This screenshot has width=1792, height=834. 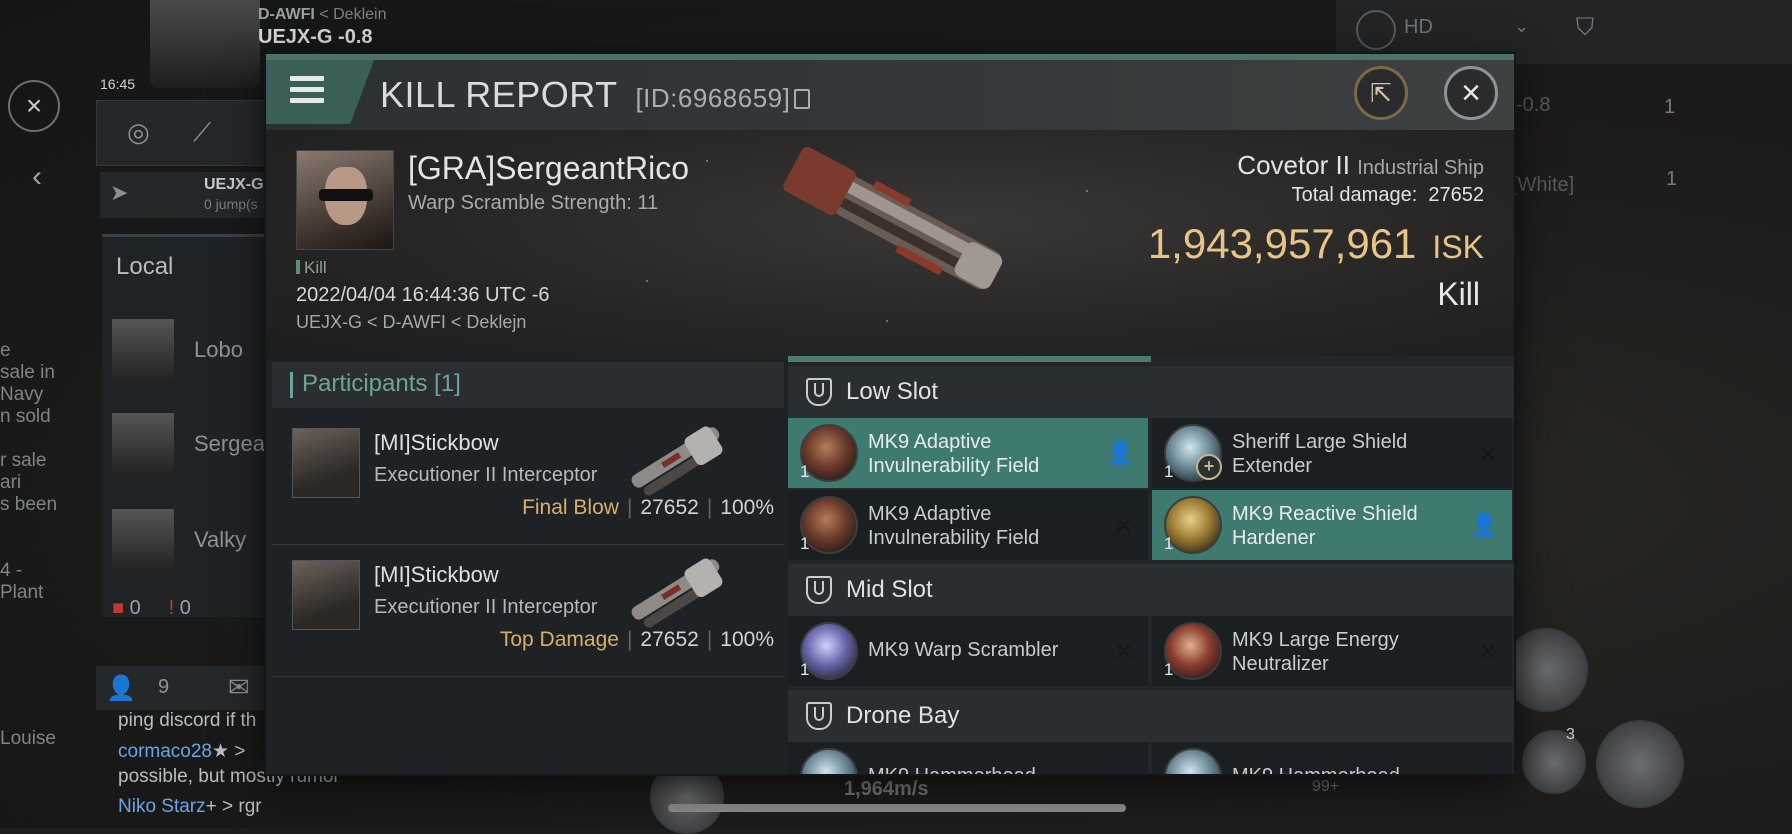 What do you see at coordinates (239, 687) in the screenshot?
I see `mail-icon: ✉` at bounding box center [239, 687].